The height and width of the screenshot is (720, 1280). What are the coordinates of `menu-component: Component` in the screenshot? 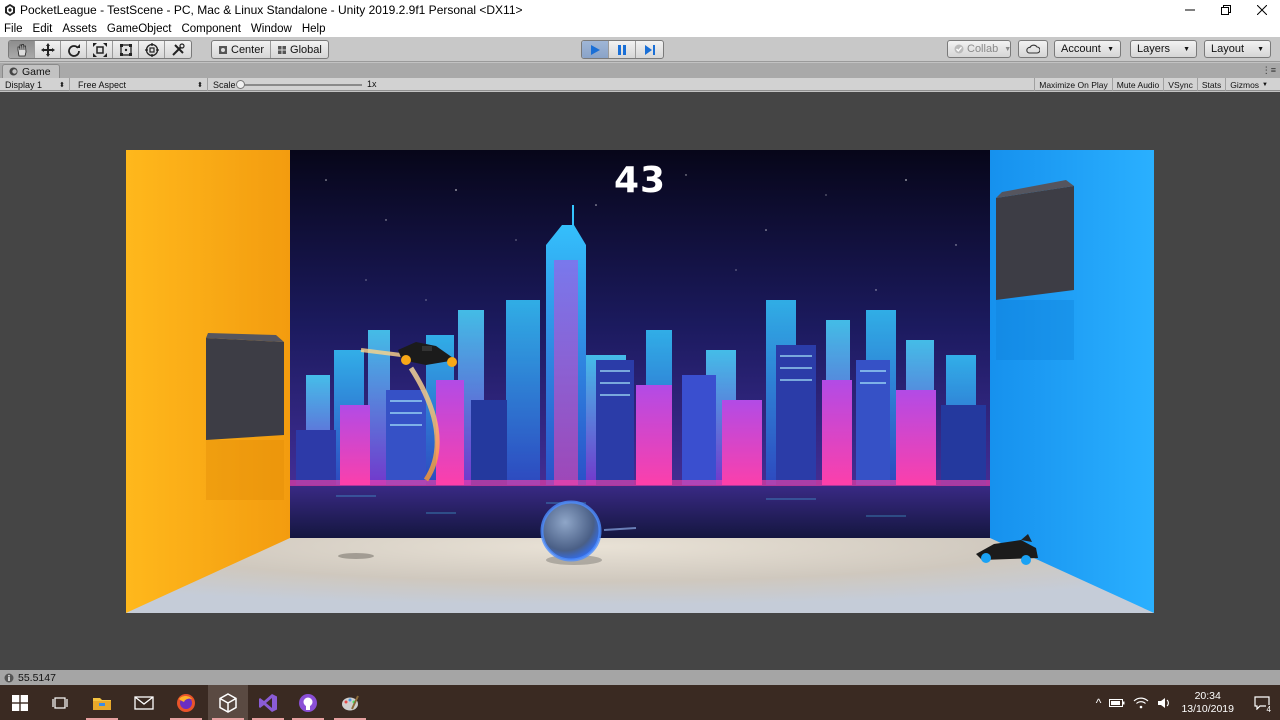 It's located at (210, 29).